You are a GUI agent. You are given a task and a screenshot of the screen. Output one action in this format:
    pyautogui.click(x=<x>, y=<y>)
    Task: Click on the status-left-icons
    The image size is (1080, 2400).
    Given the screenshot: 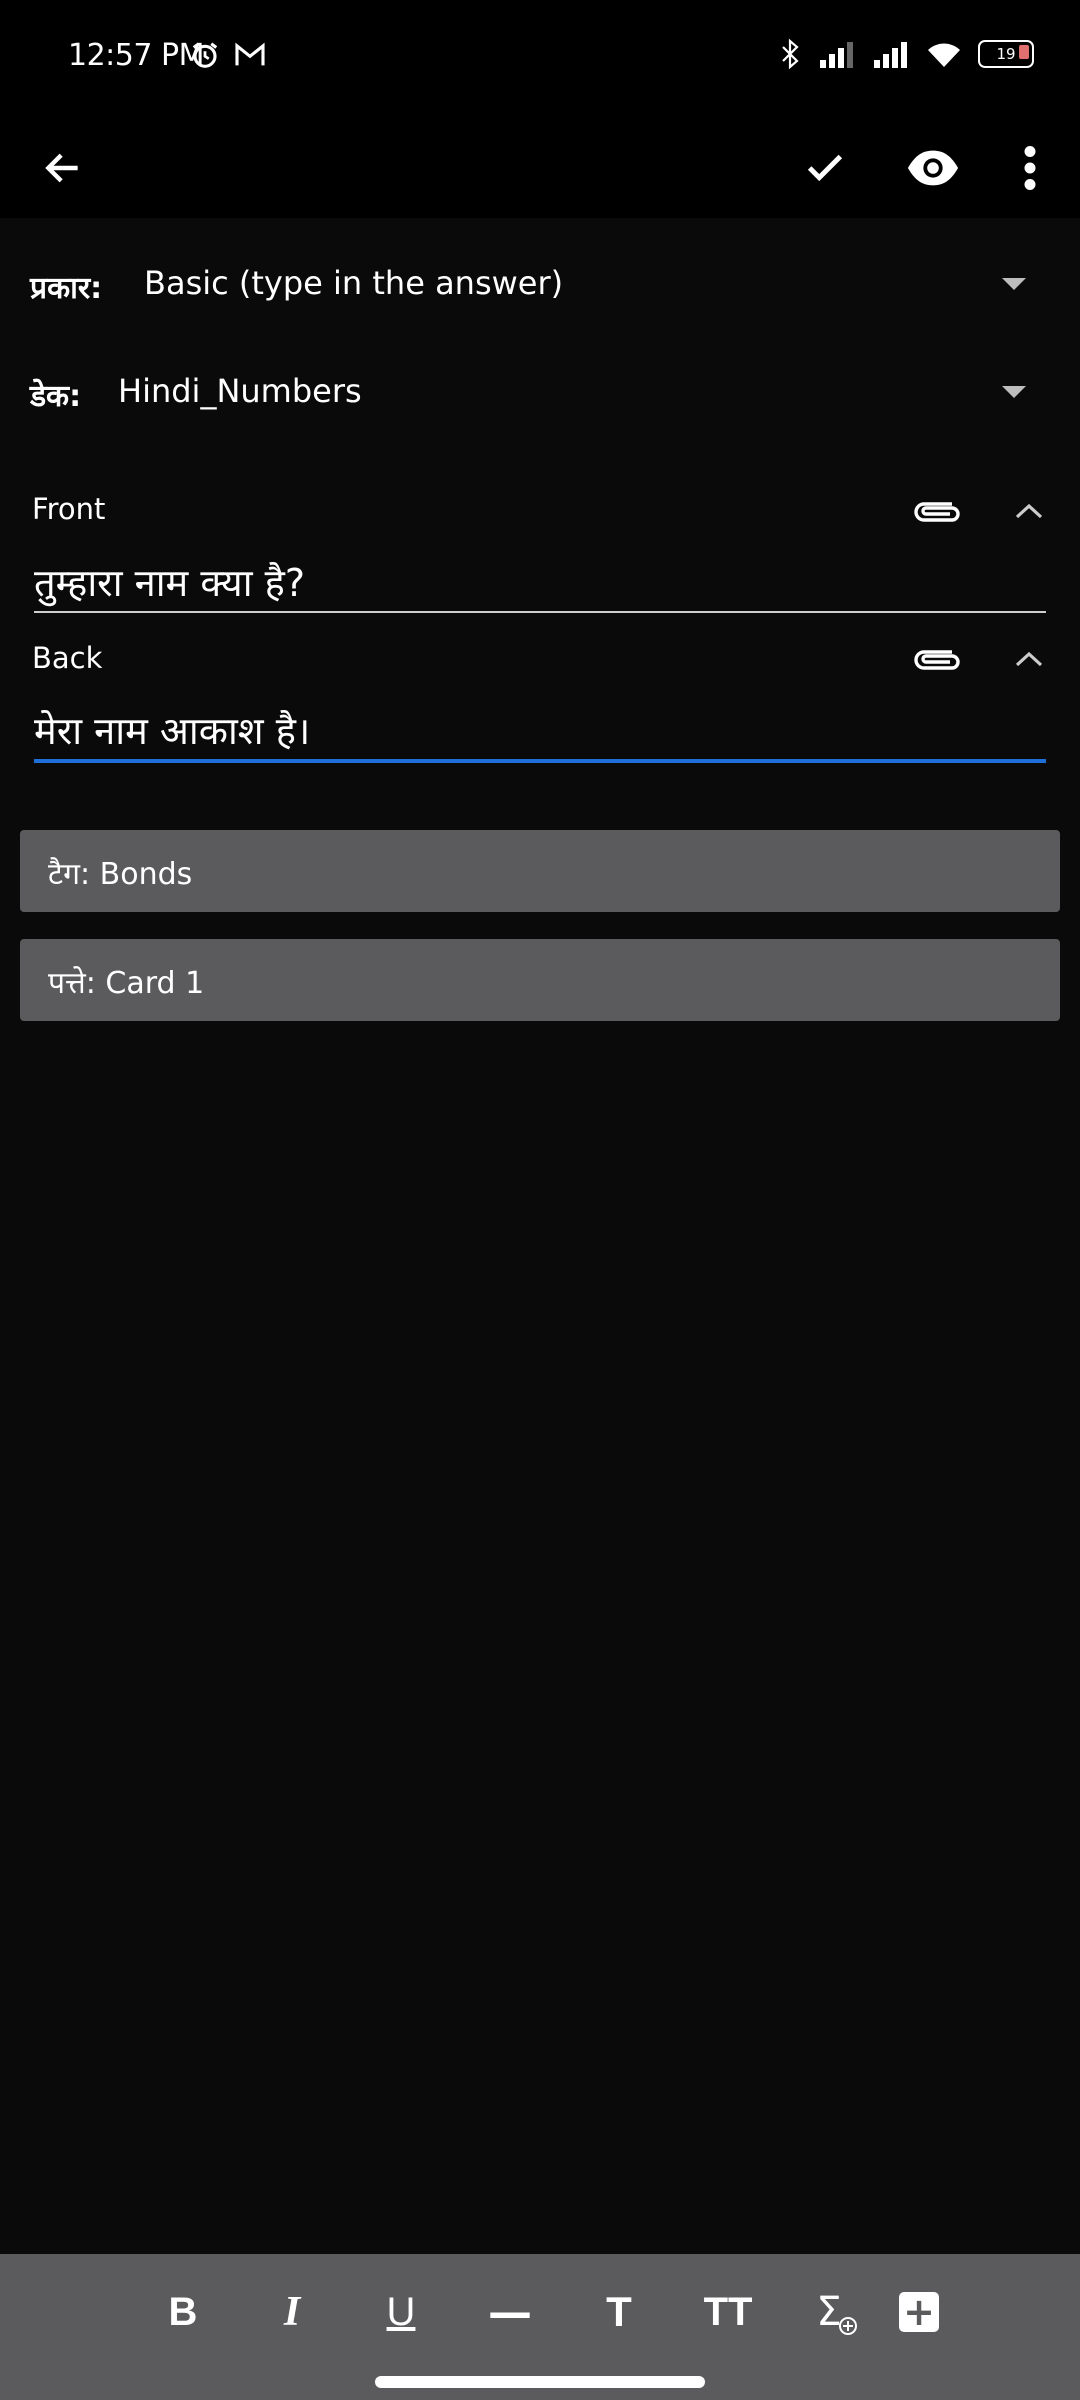 What is the action you would take?
    pyautogui.click(x=228, y=55)
    